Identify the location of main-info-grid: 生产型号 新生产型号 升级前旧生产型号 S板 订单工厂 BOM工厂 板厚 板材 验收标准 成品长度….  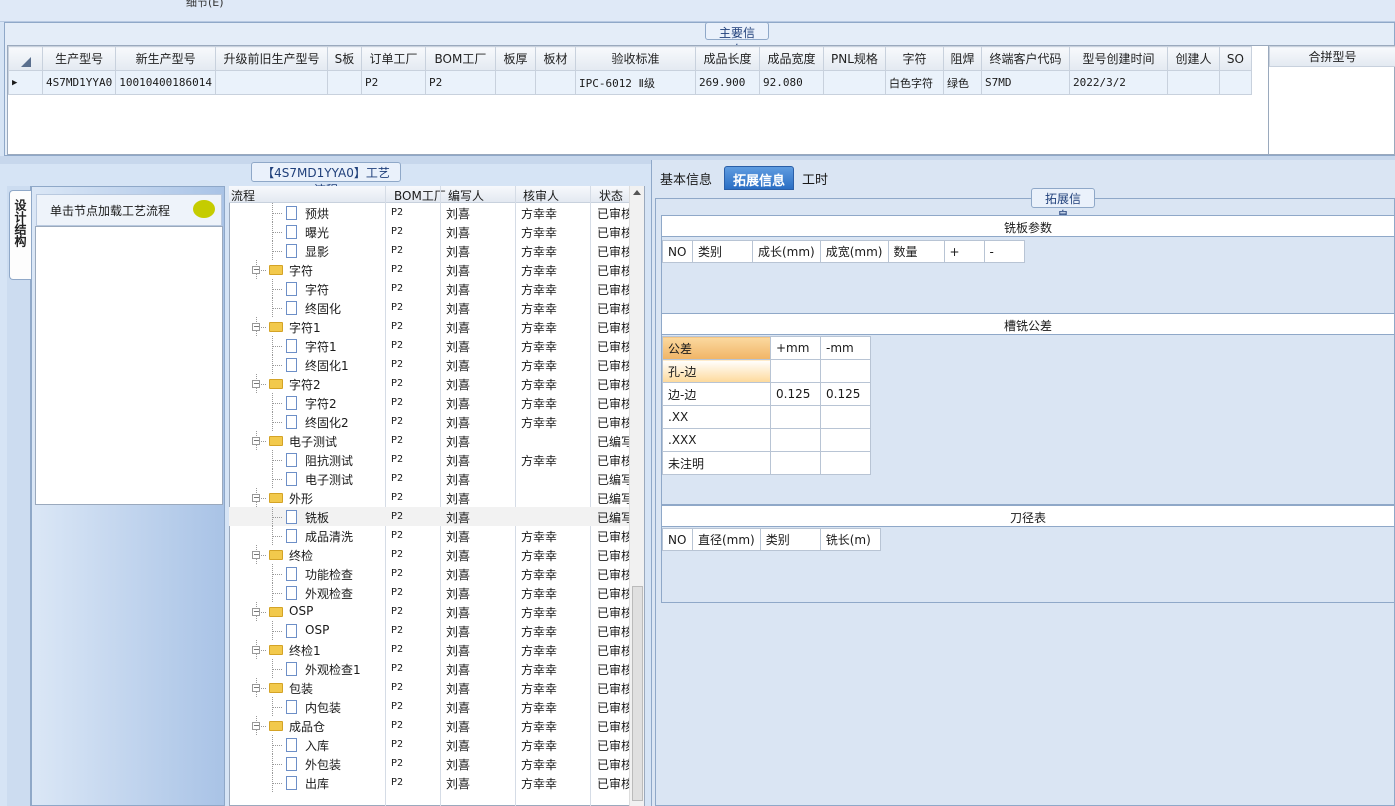
(638, 100).